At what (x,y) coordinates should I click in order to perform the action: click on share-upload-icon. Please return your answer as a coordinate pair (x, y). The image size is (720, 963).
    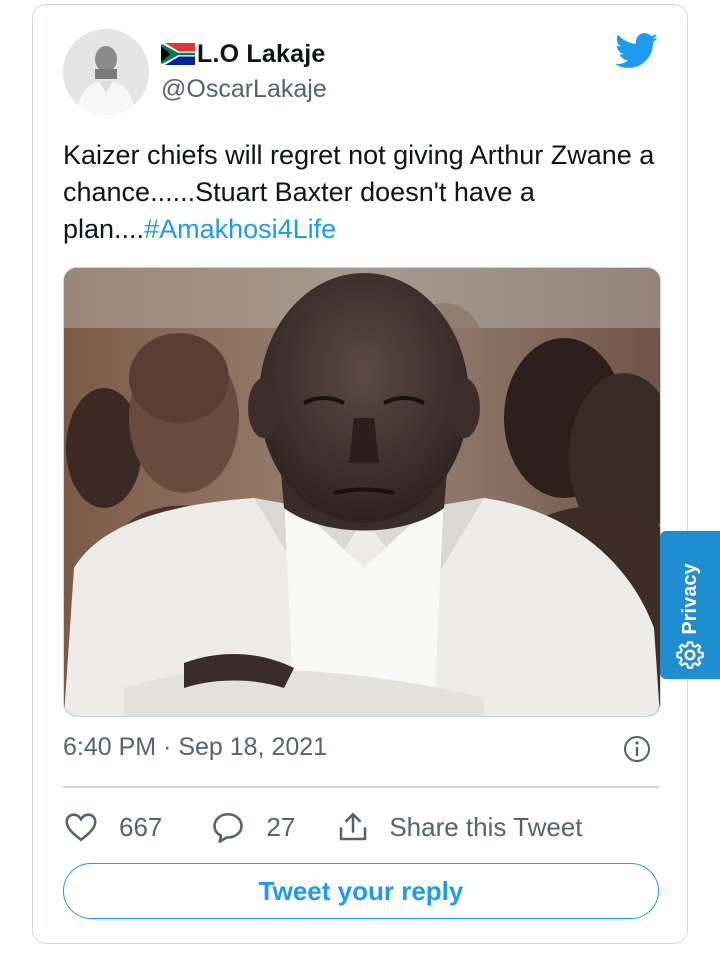
    Looking at the image, I should click on (353, 826).